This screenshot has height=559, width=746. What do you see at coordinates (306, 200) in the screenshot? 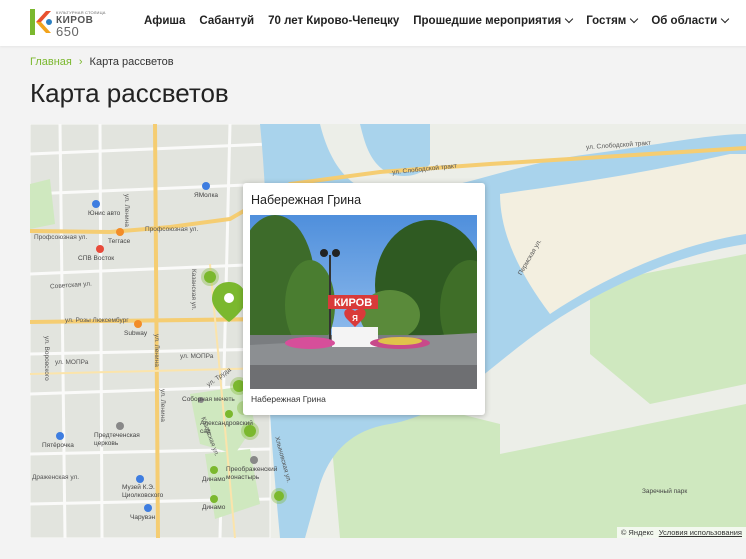
I see `popup-title: Набережная Грина` at bounding box center [306, 200].